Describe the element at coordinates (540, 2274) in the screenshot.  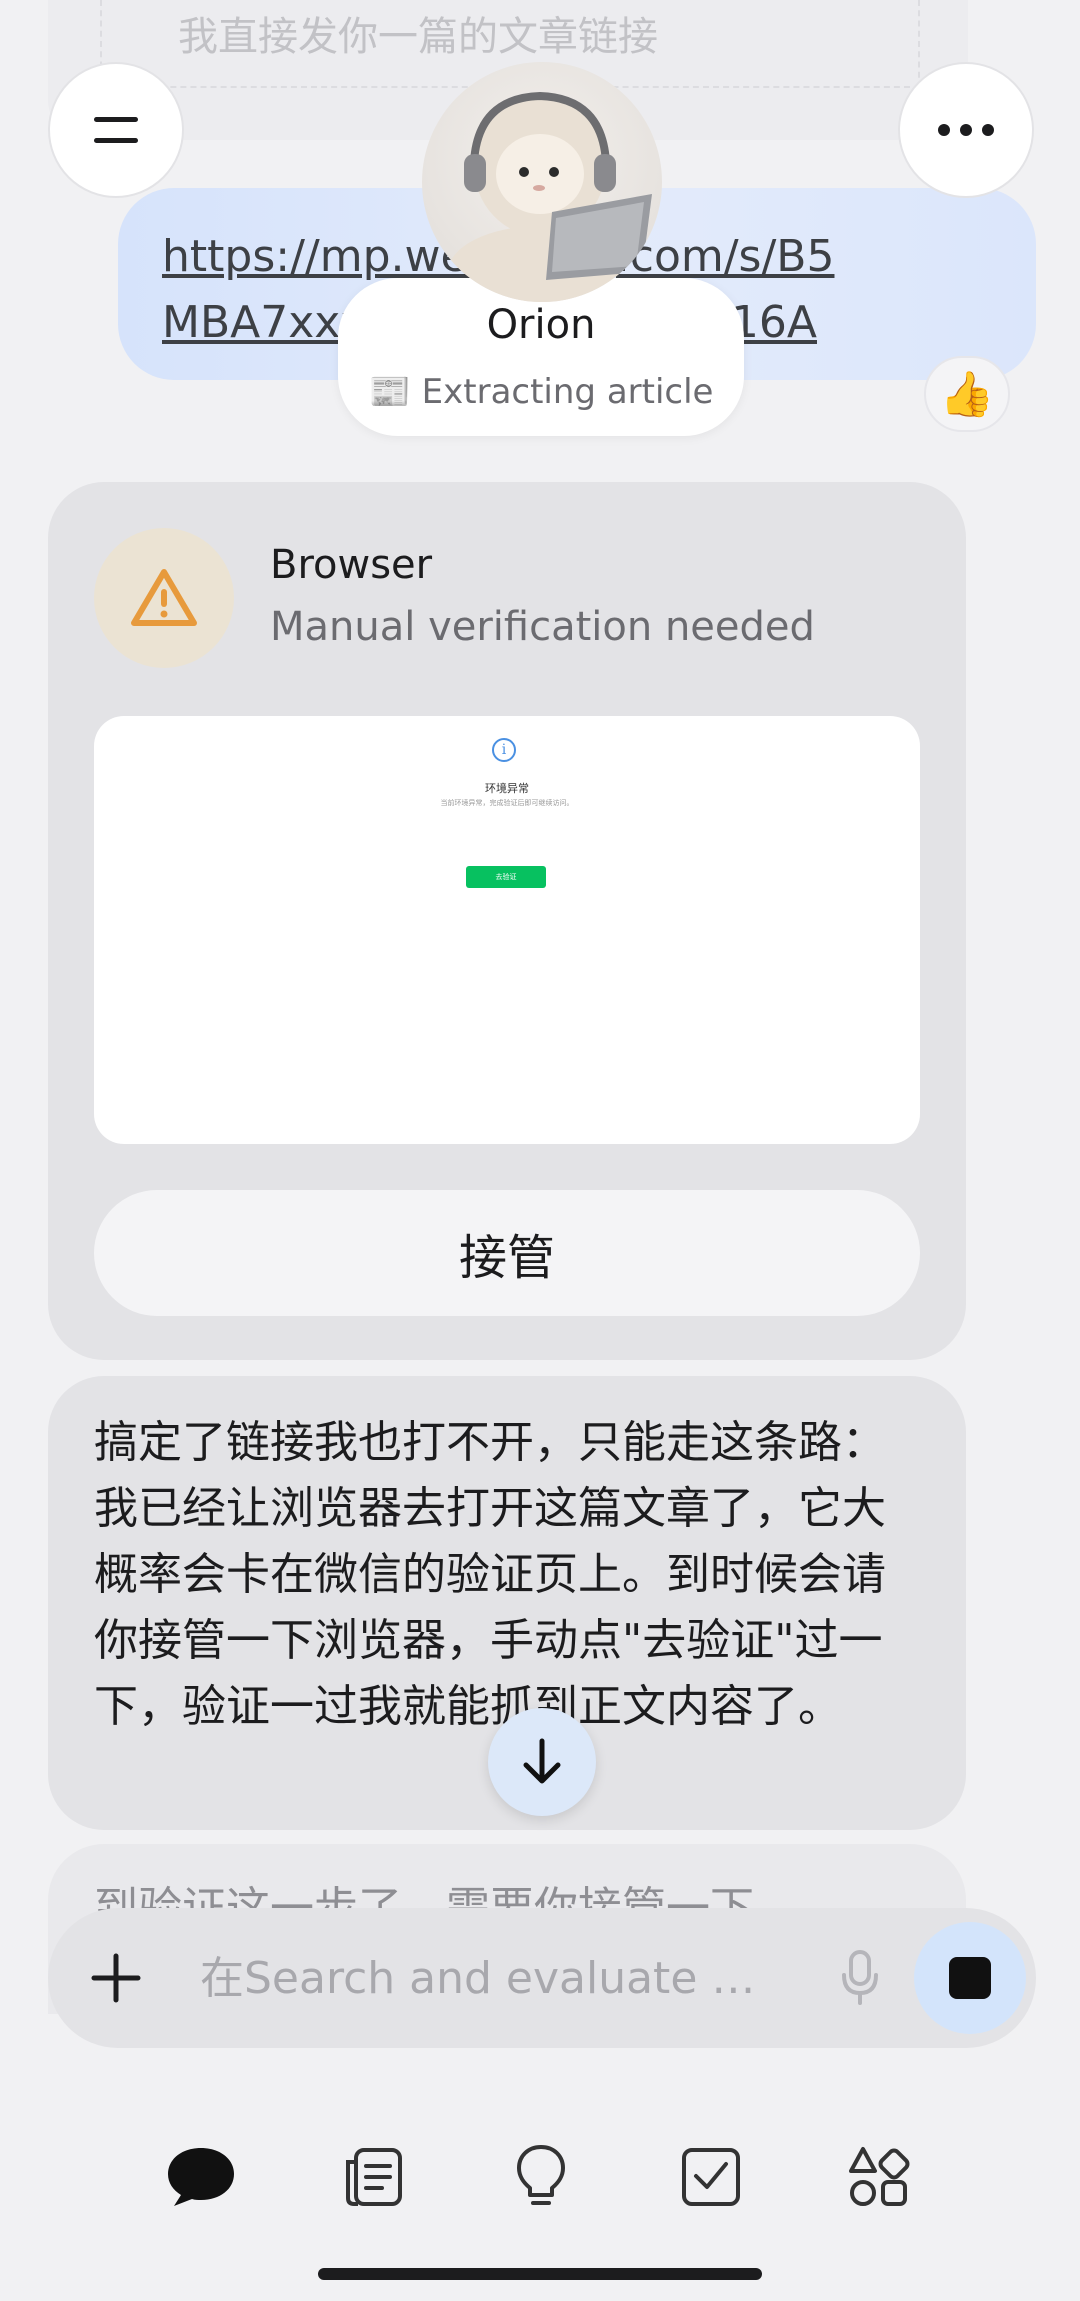
I see `home-indicator` at that location.